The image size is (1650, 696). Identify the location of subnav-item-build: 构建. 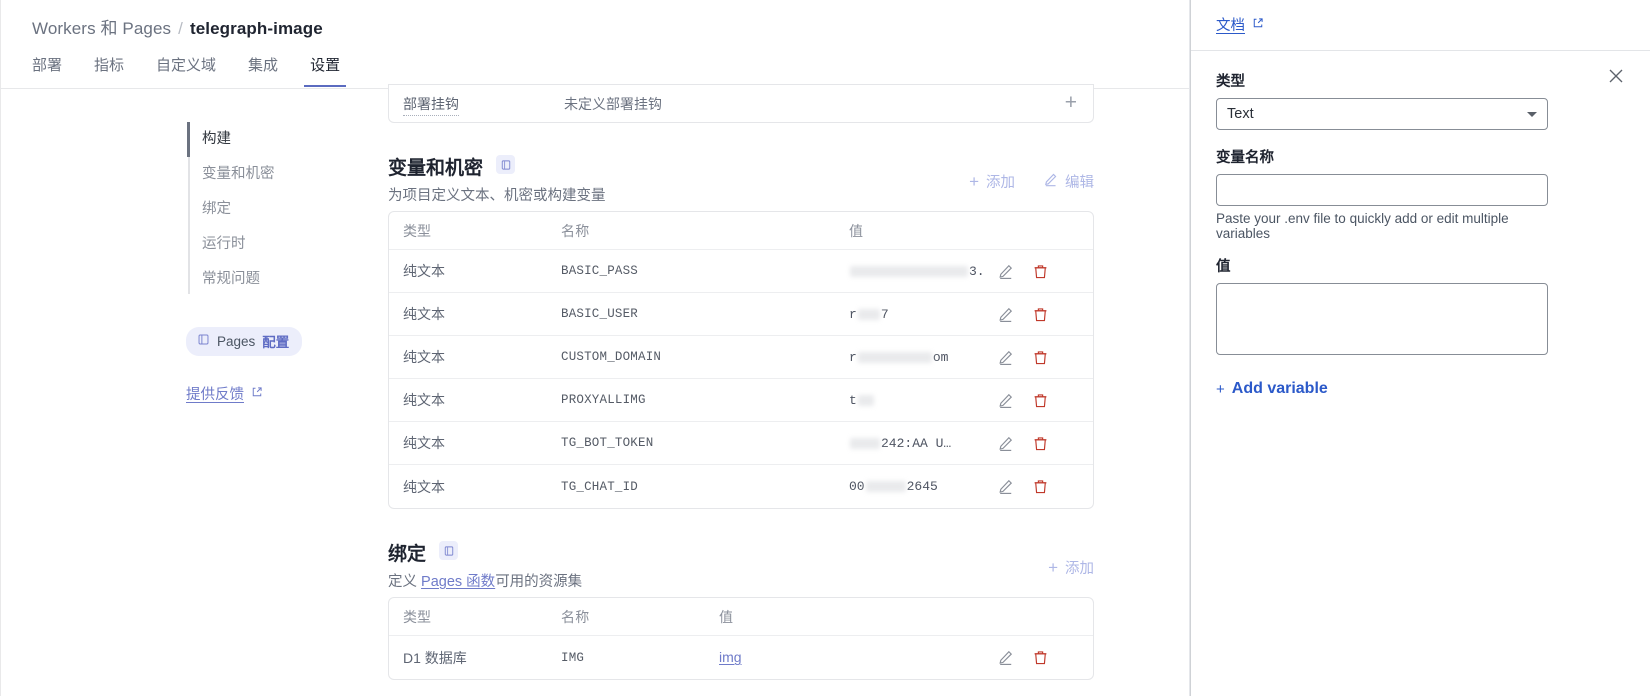
(272, 139).